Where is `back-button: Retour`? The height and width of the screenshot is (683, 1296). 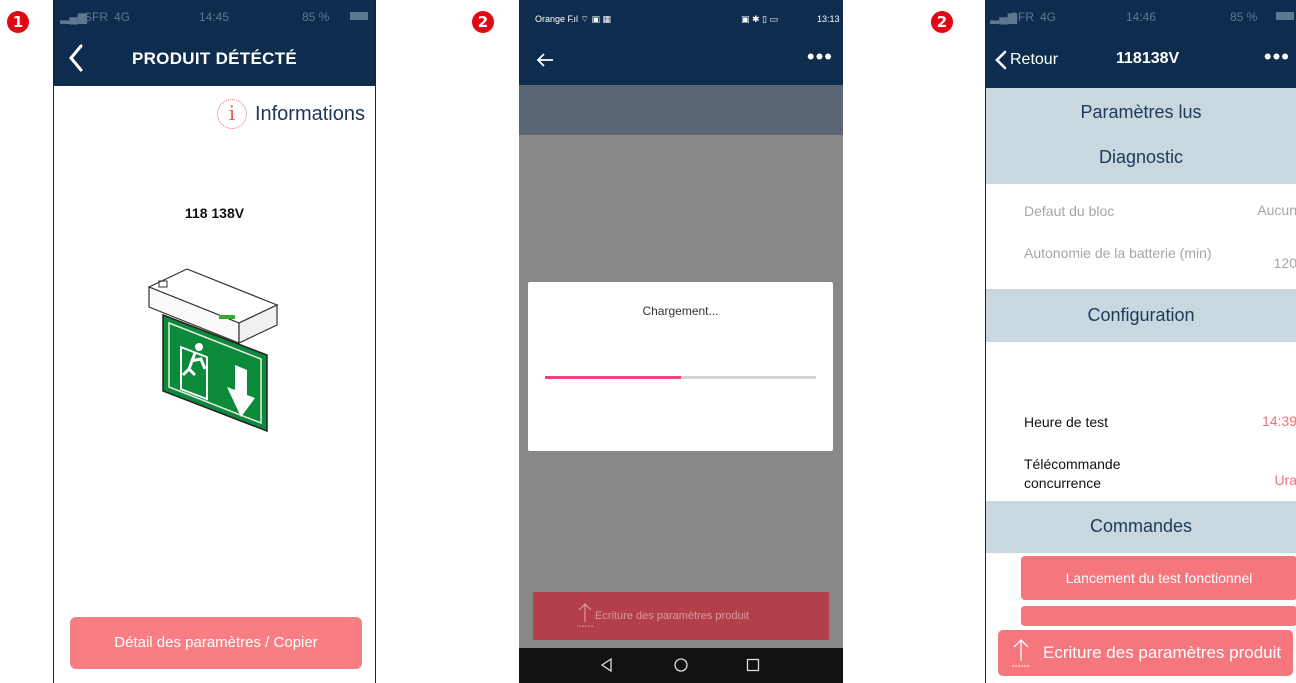
back-button: Retour is located at coordinates (1026, 60).